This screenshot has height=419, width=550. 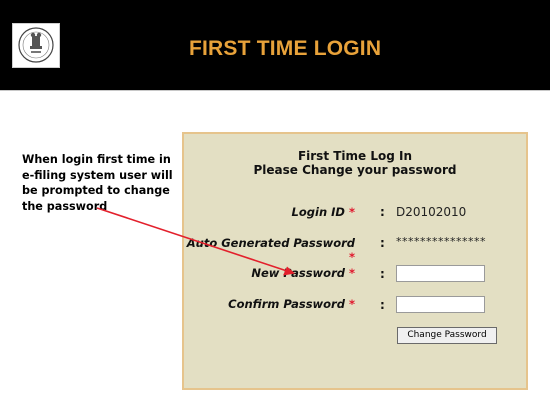 What do you see at coordinates (441, 241) in the screenshot?
I see `auto-password-value: ***************` at bounding box center [441, 241].